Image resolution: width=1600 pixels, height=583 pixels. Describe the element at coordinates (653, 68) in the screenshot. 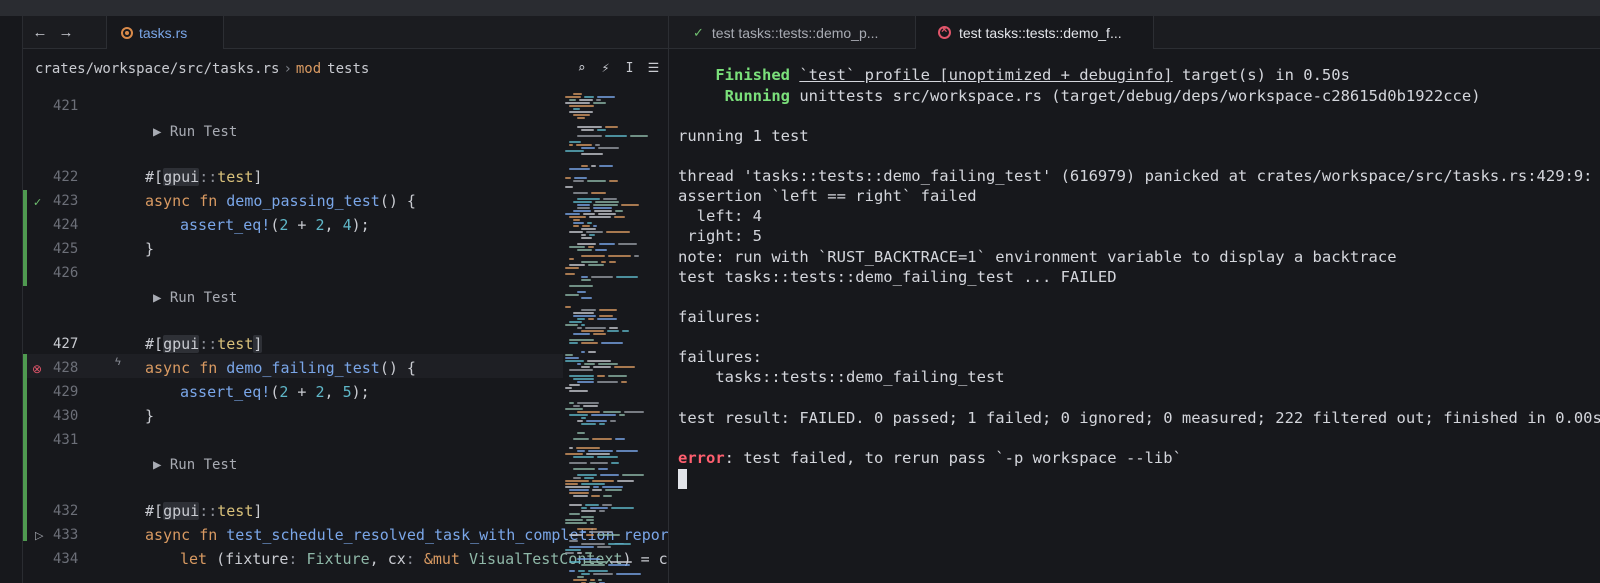

I see `settings-sliders-icon: ☰` at that location.